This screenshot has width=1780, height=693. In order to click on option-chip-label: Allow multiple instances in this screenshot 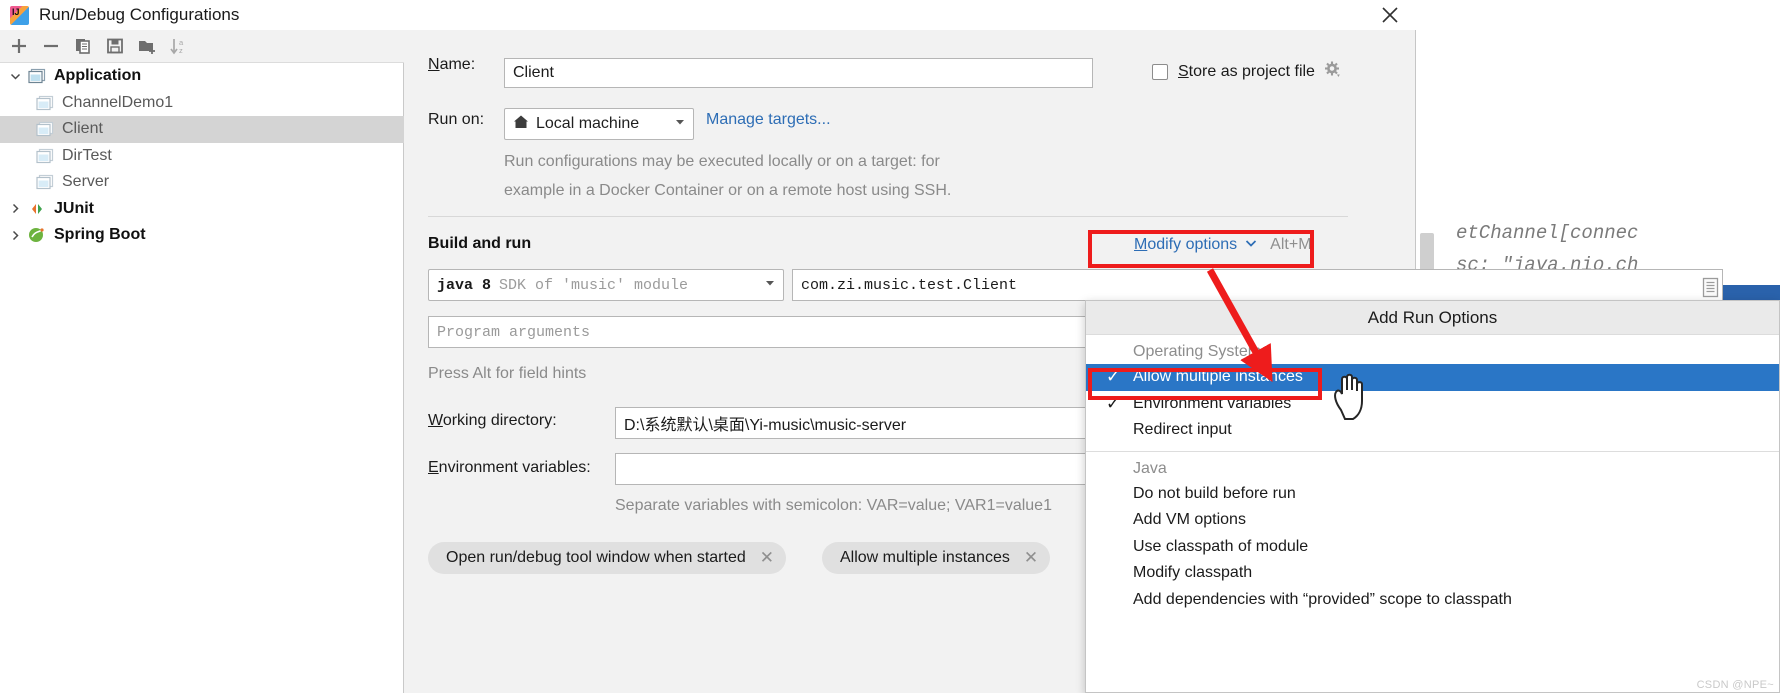, I will do `click(925, 557)`.